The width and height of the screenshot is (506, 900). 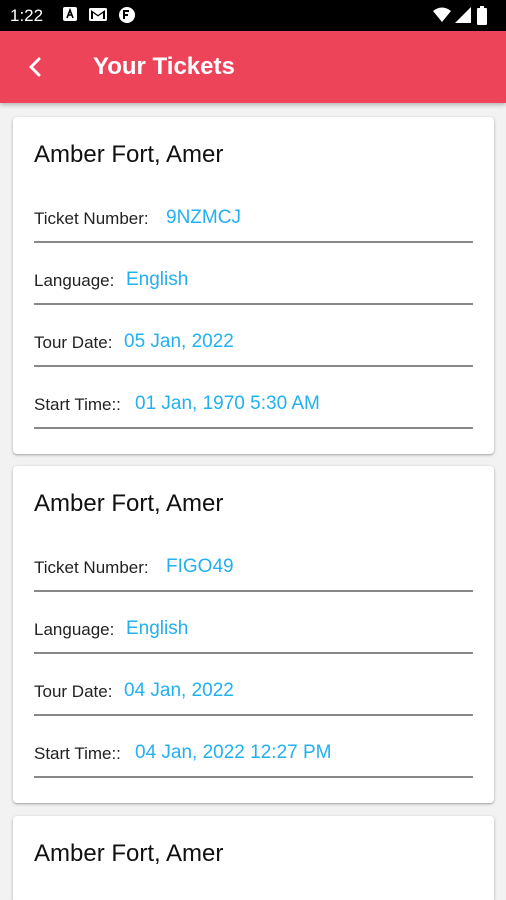 What do you see at coordinates (253, 67) in the screenshot?
I see `app-bar: Your Tickets` at bounding box center [253, 67].